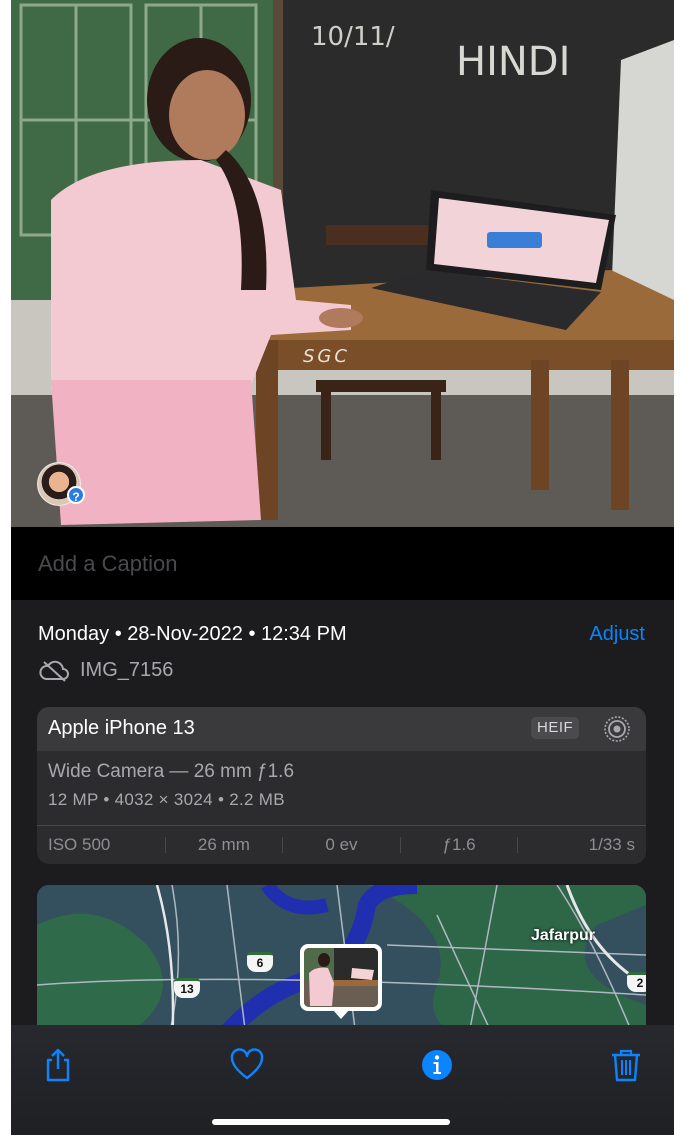 The width and height of the screenshot is (685, 1135). Describe the element at coordinates (617, 729) in the screenshot. I see `live-photo-icon` at that location.